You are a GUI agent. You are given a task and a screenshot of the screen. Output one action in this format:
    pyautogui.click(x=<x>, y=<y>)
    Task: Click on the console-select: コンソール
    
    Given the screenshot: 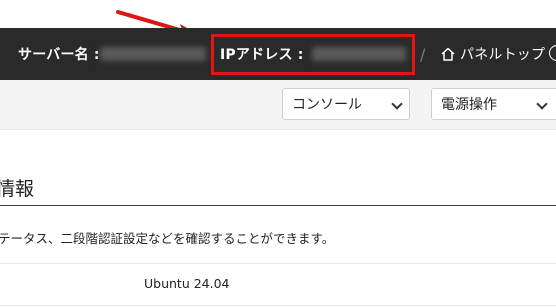 What is the action you would take?
    pyautogui.click(x=346, y=104)
    